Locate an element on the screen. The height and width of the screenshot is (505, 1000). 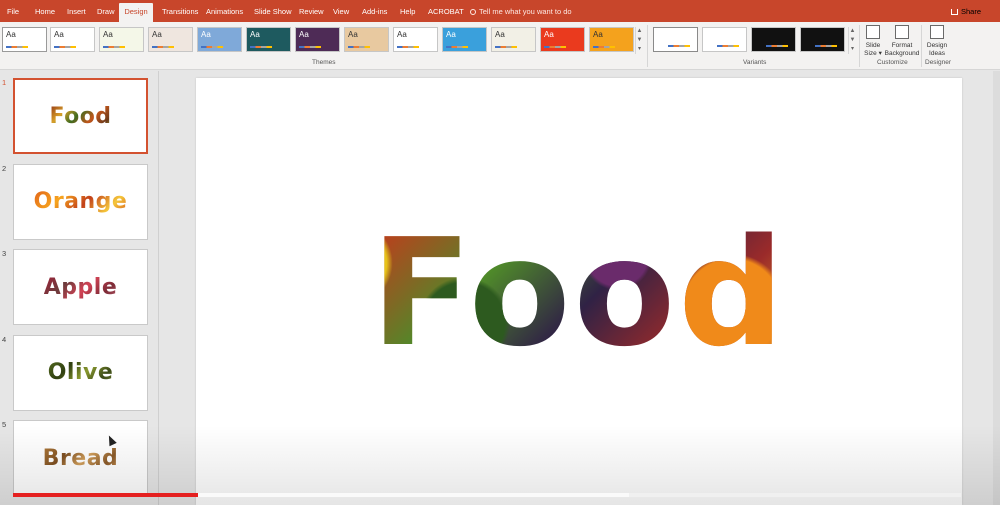
slide-number: 4 is located at coordinates (4, 339).